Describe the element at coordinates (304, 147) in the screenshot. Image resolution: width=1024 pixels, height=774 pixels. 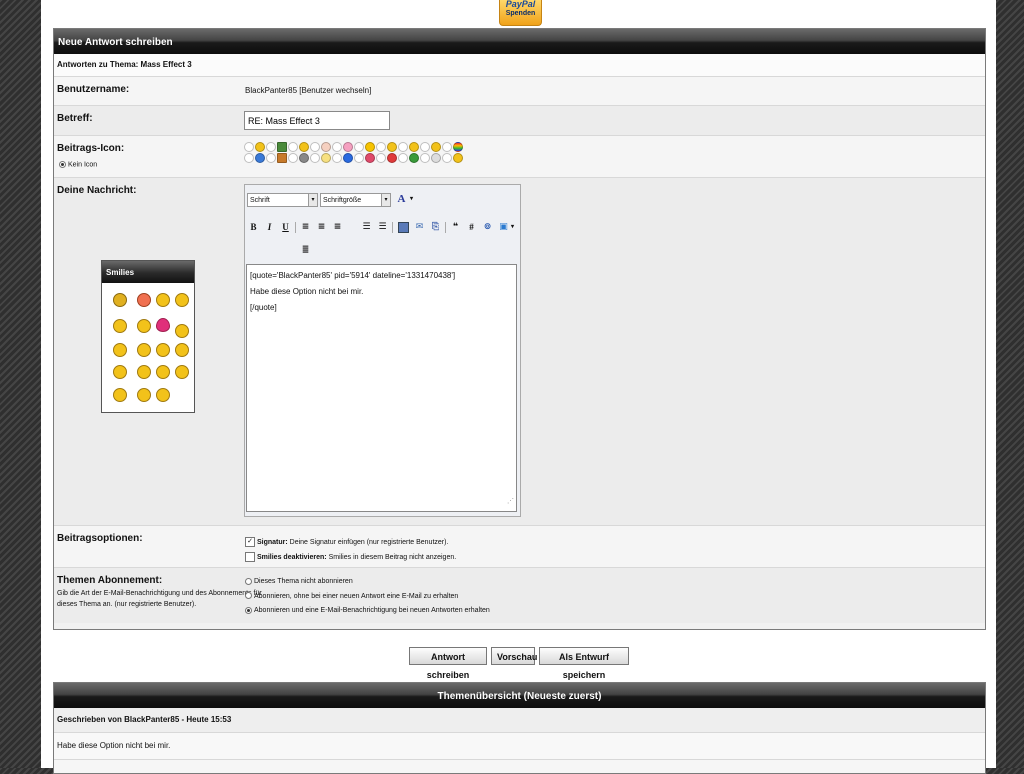
I see `wink-icon` at that location.